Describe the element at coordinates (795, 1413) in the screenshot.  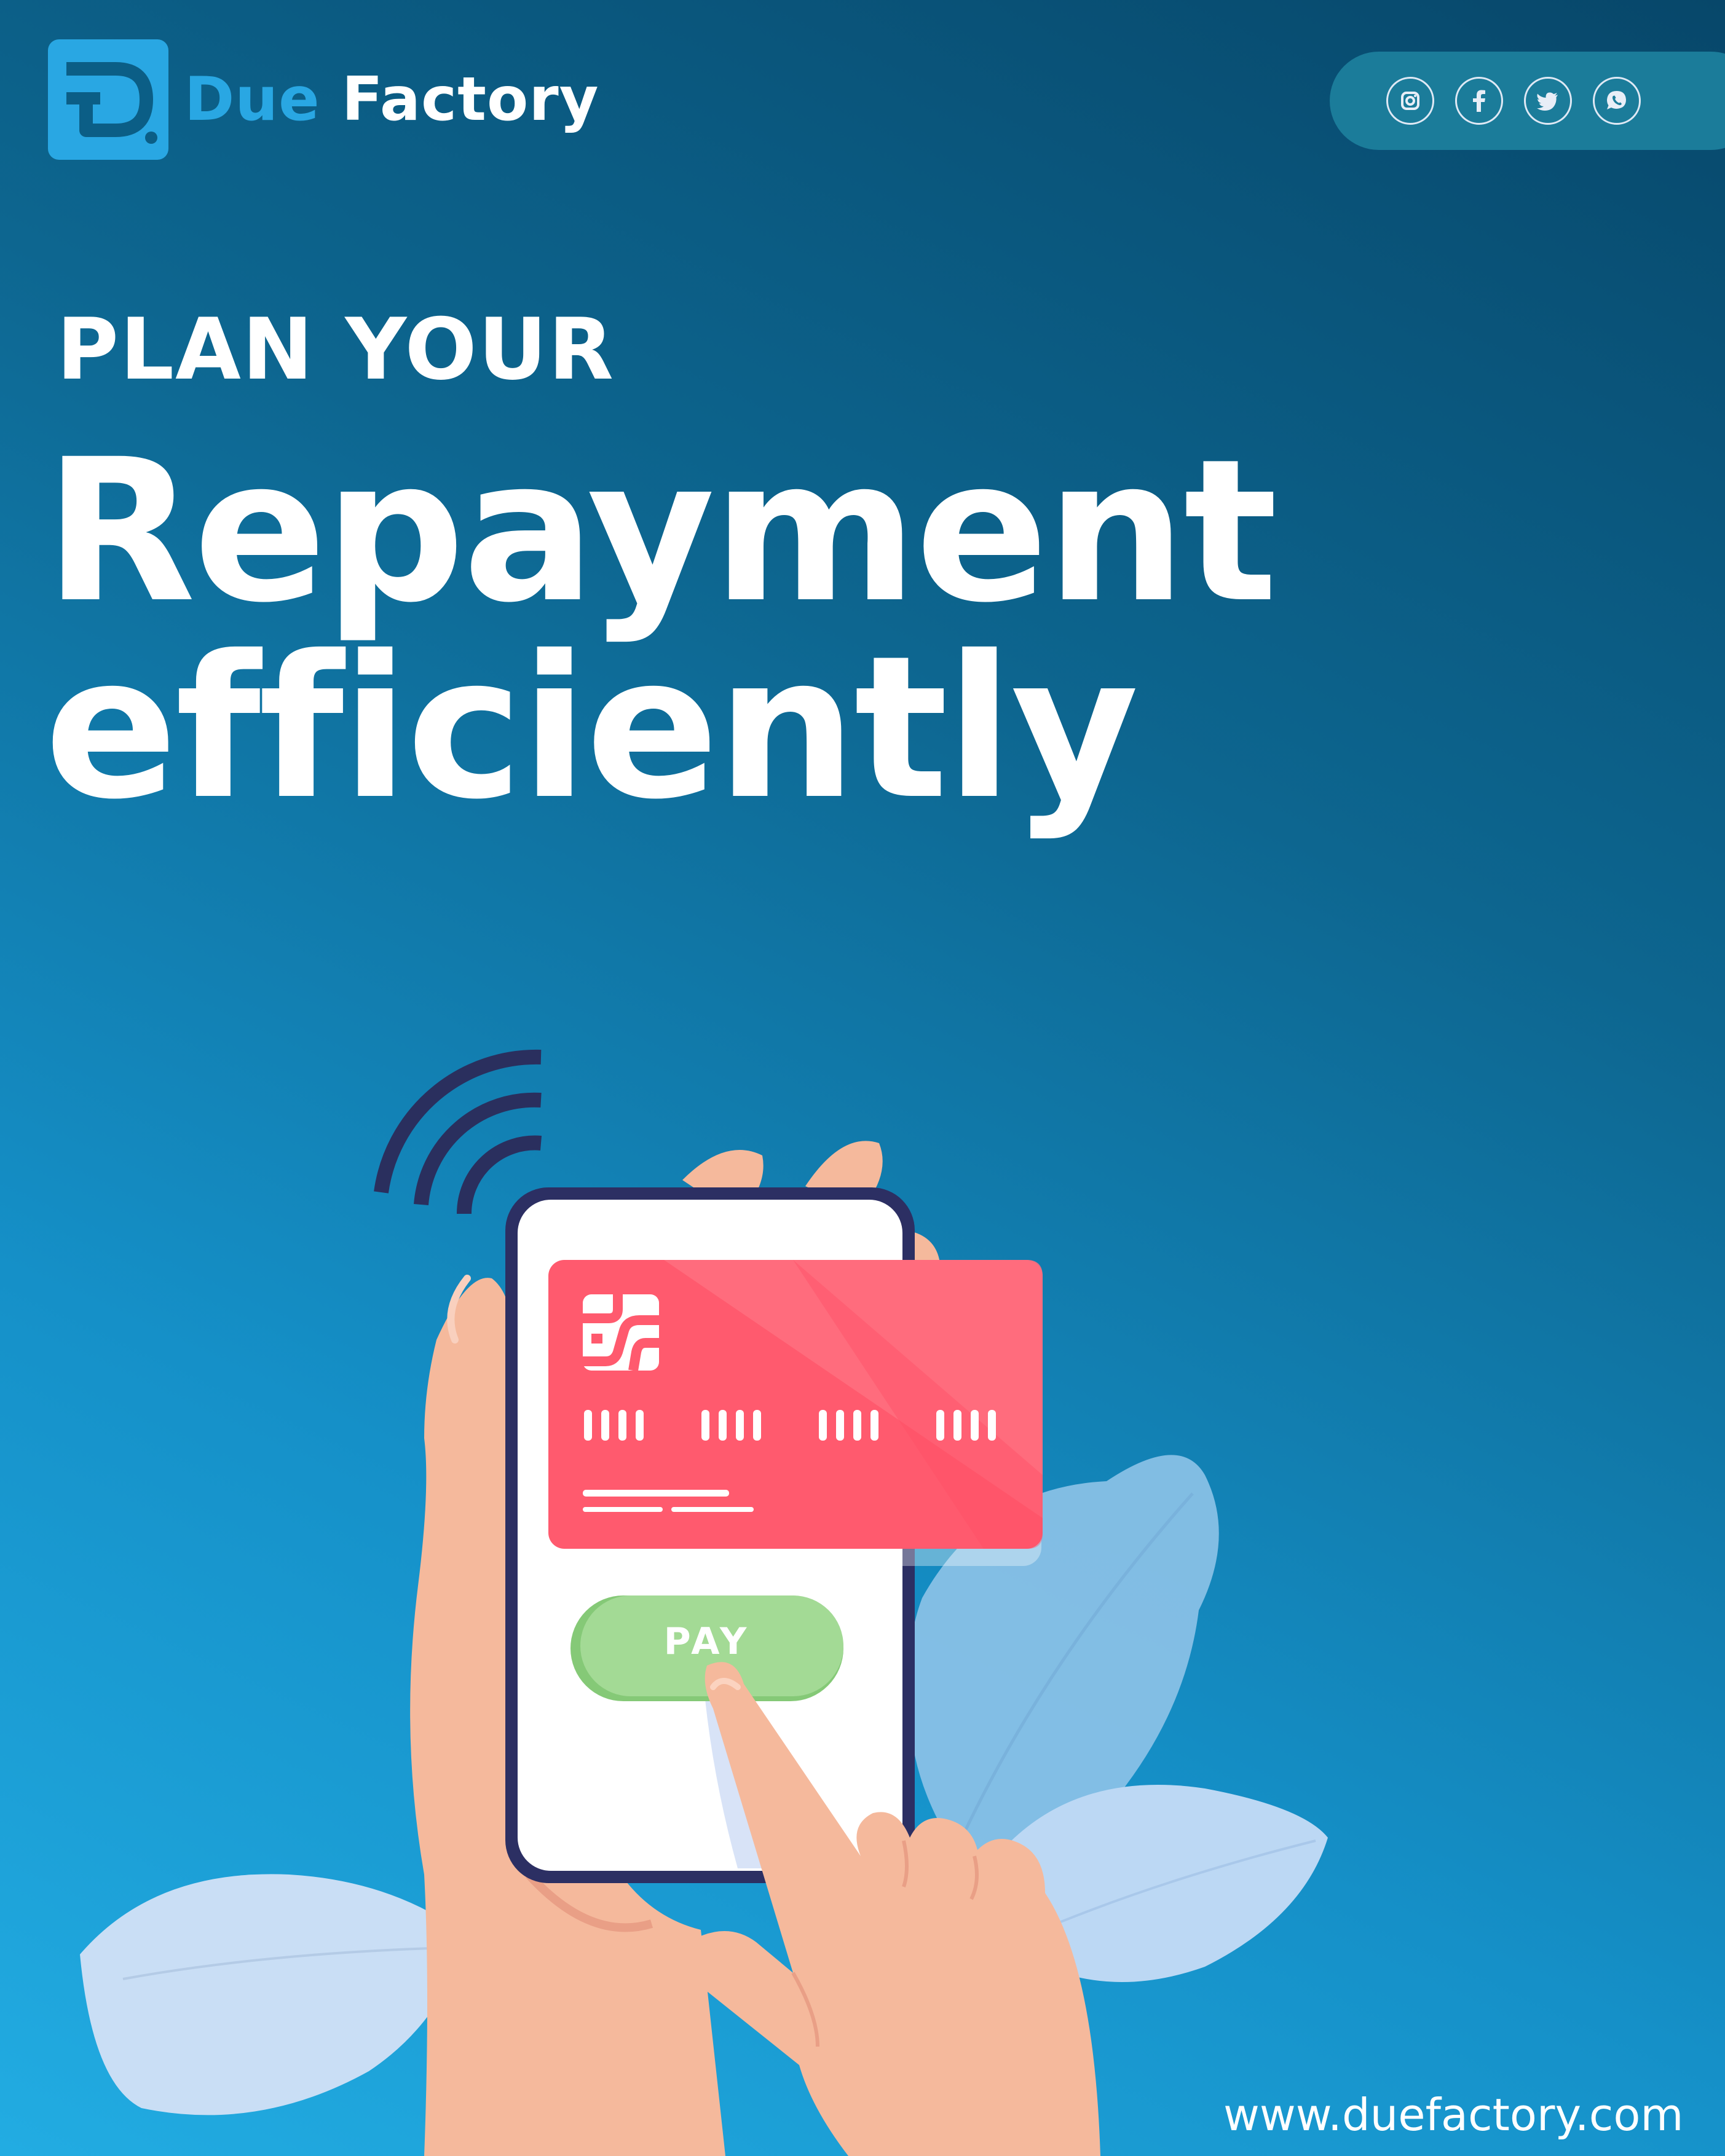
I see `credit-card` at that location.